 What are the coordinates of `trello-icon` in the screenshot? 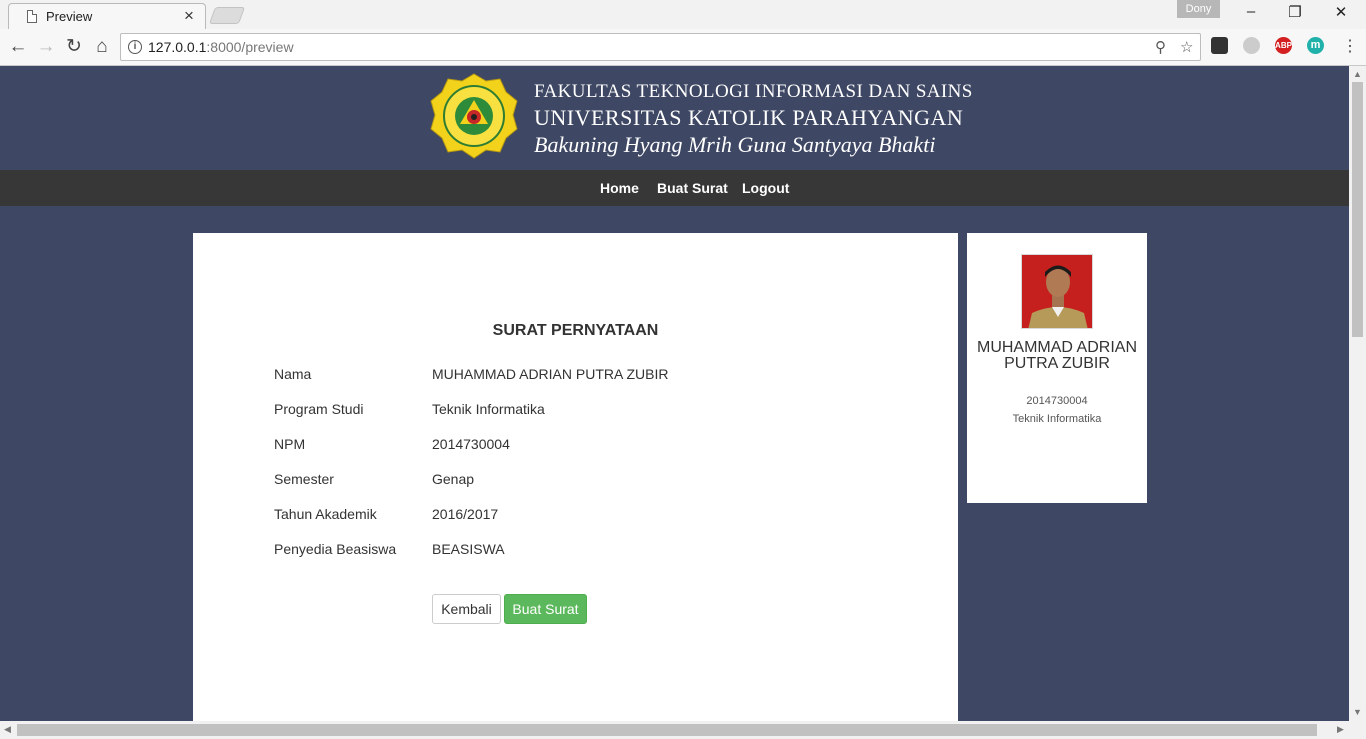 It's located at (1219, 45).